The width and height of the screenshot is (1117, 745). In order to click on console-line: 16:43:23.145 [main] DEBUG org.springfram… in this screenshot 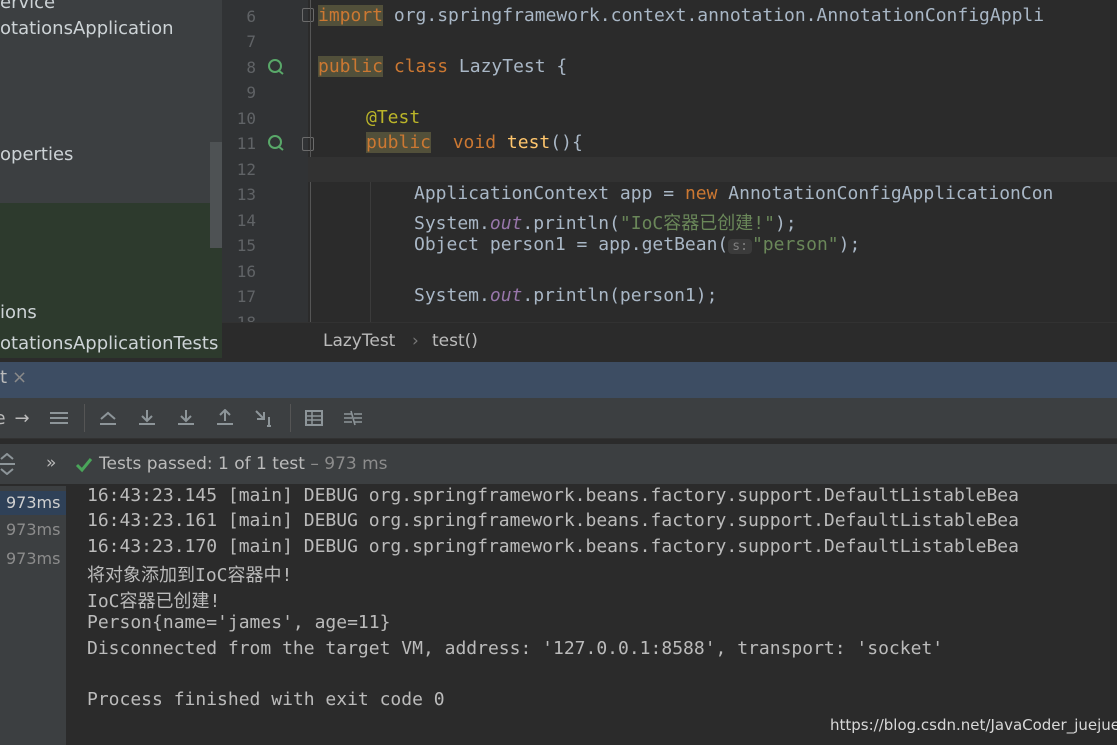, I will do `click(553, 496)`.